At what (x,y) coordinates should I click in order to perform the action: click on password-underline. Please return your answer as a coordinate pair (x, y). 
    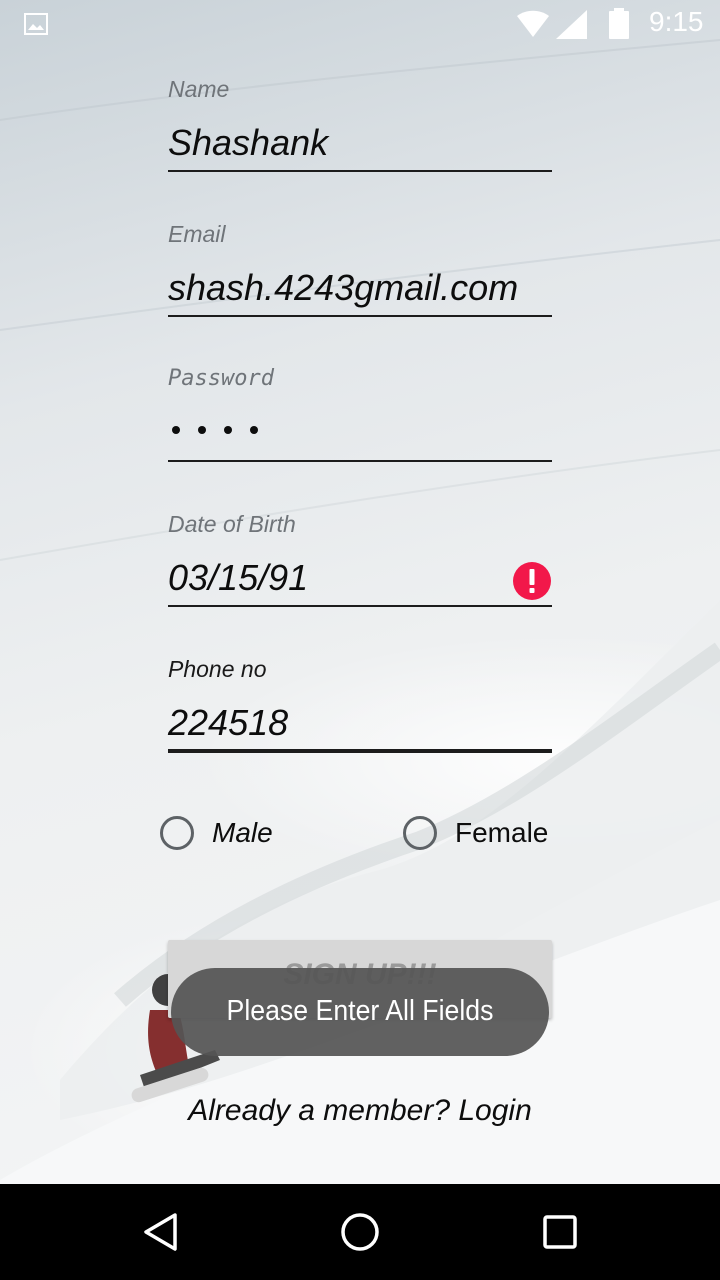
    Looking at the image, I should click on (360, 461).